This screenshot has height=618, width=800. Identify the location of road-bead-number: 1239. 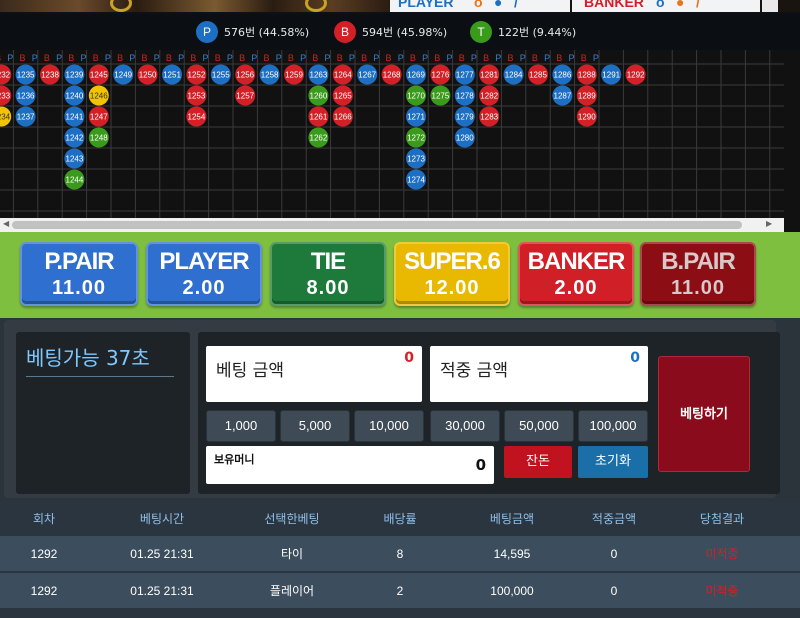
(75, 75).